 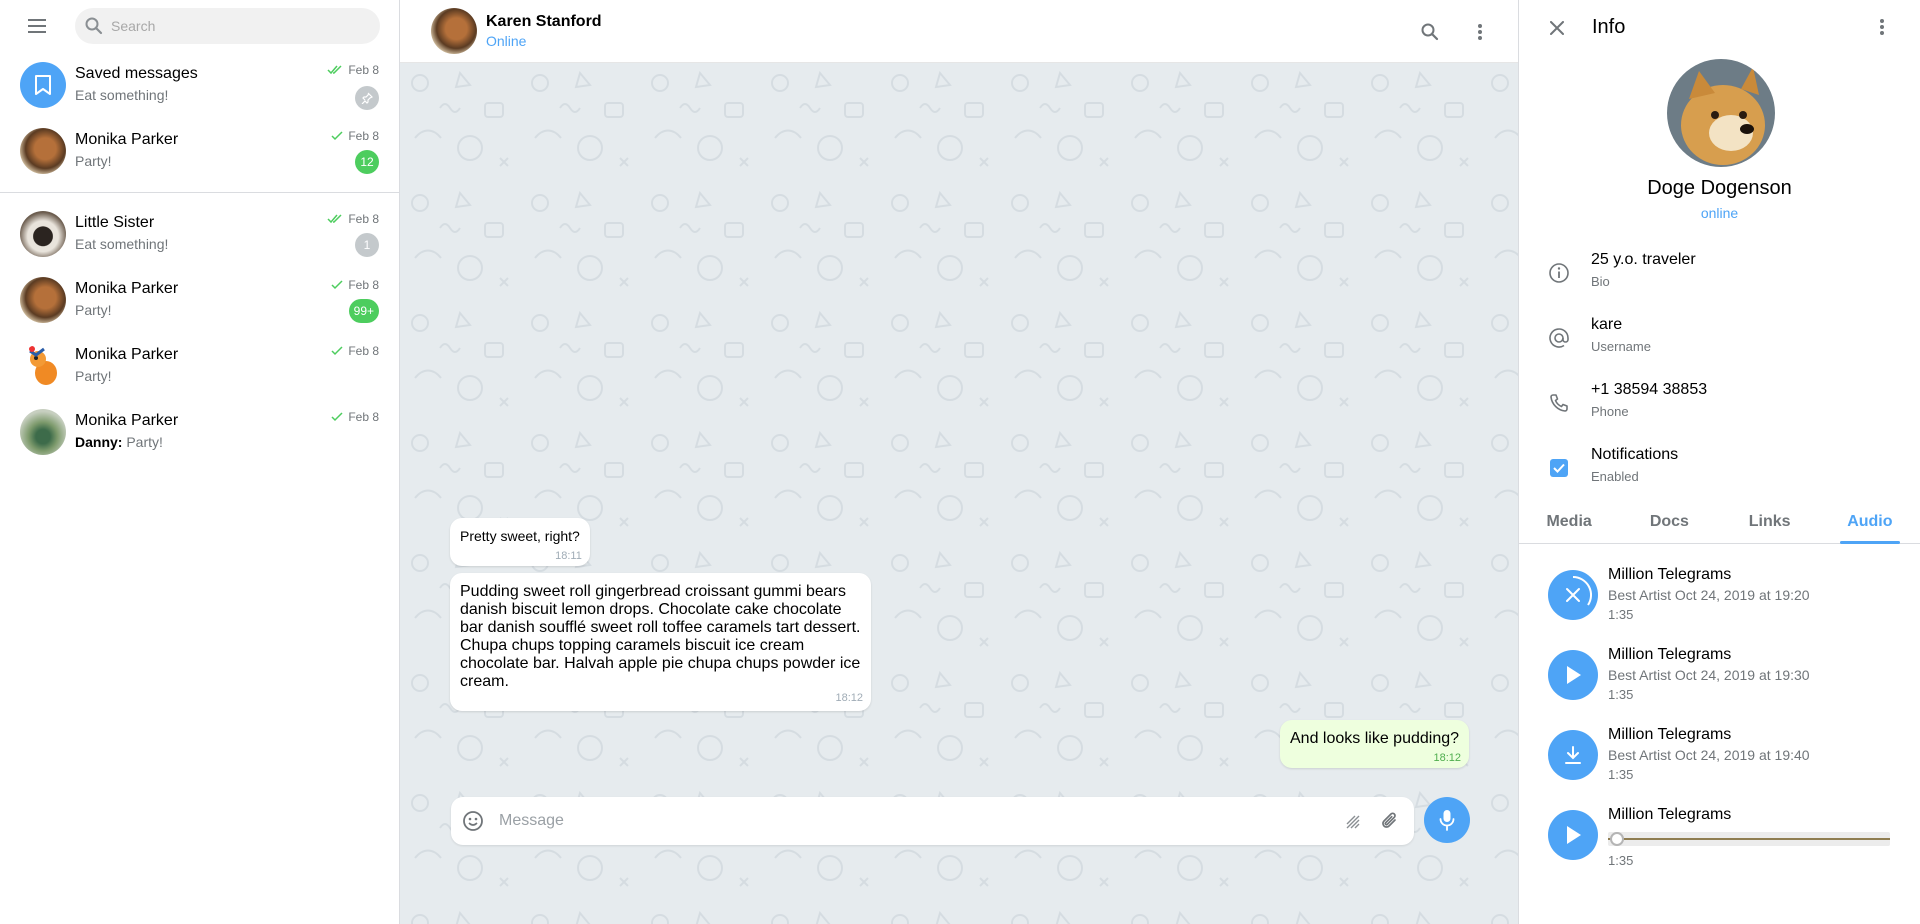 What do you see at coordinates (959, 31) in the screenshot?
I see `chat-header: Karen Stanford Online` at bounding box center [959, 31].